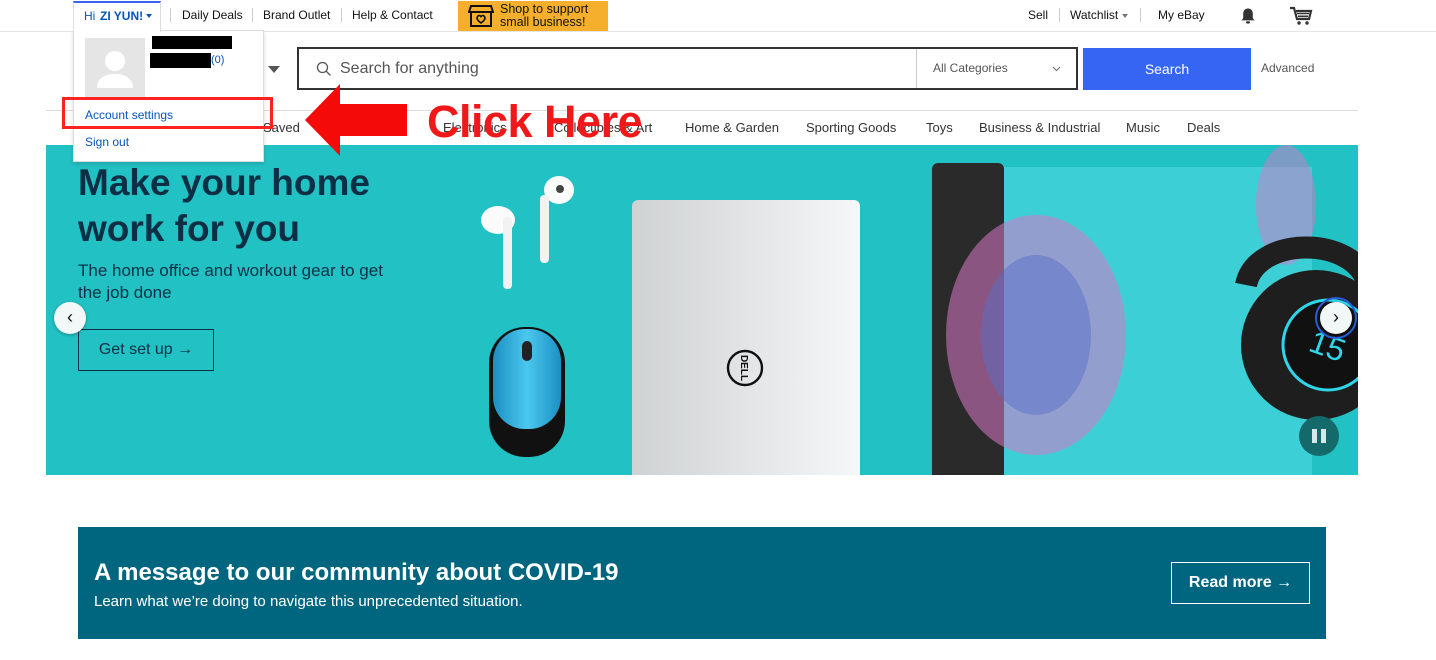 The height and width of the screenshot is (660, 1436). I want to click on greeting-name: ZI YUN!, so click(122, 16).